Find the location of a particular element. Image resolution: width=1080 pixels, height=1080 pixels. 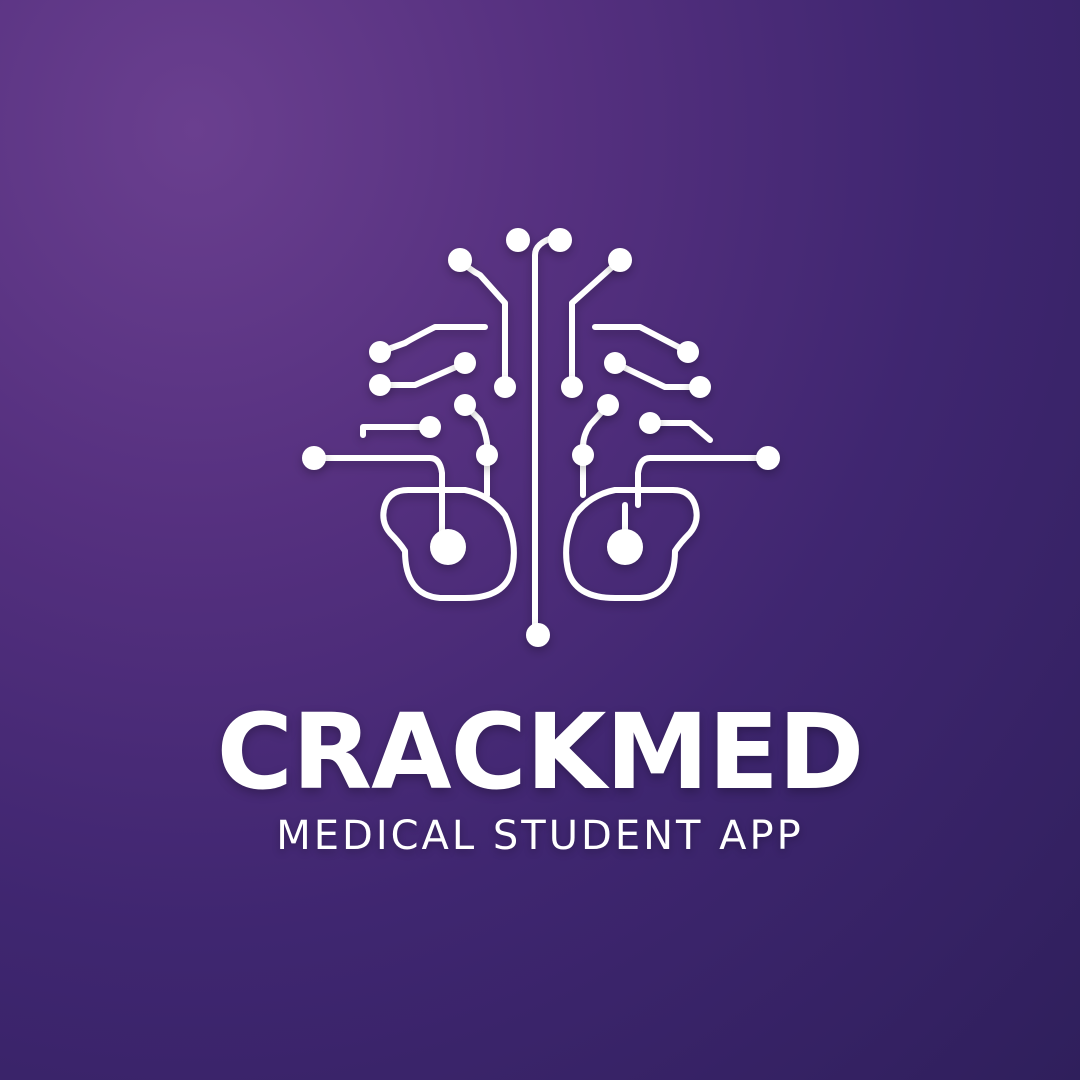

brand-name: CRACKMED is located at coordinates (540, 752).